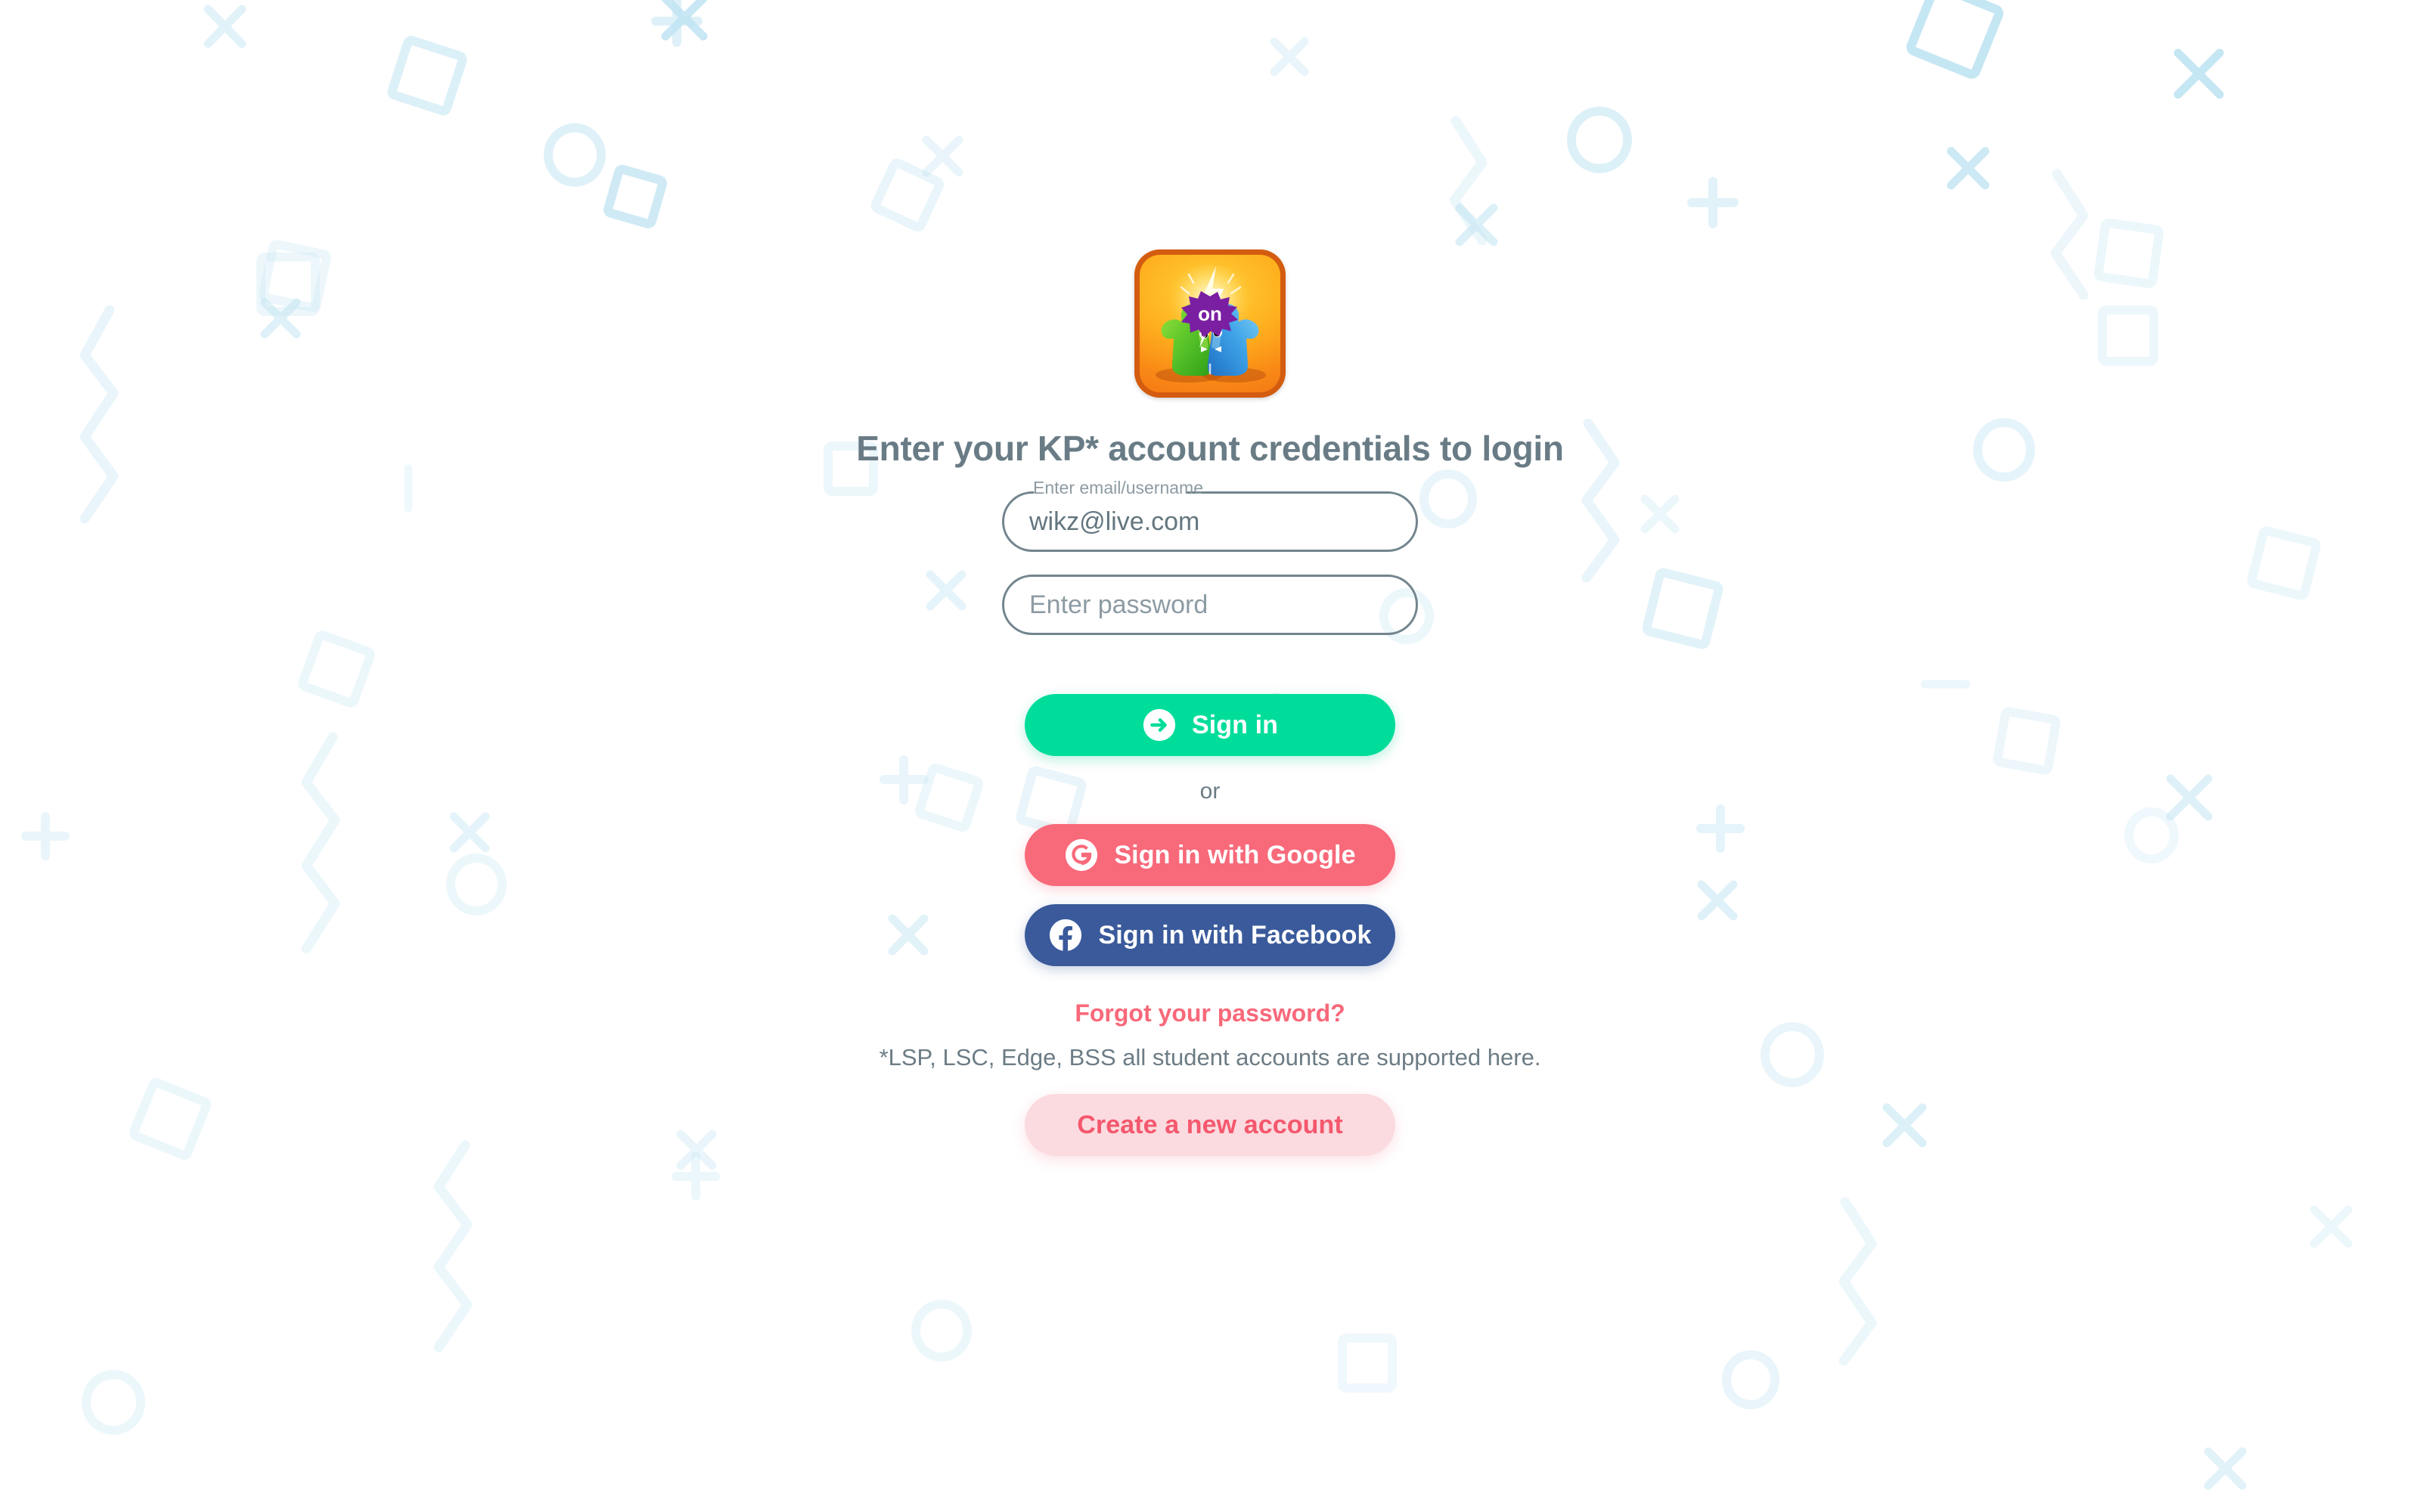 The width and height of the screenshot is (2420, 1512). Describe the element at coordinates (1235, 724) in the screenshot. I see `sign-in-label: Sign in` at that location.